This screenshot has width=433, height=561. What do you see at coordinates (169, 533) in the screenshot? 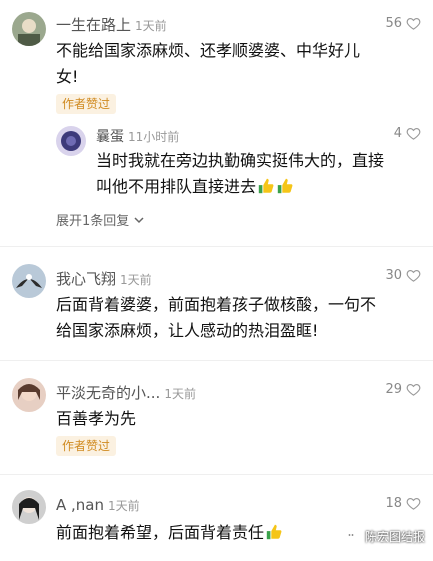
I see `comment-text: 前面抱着希望，后面背着责任` at bounding box center [169, 533].